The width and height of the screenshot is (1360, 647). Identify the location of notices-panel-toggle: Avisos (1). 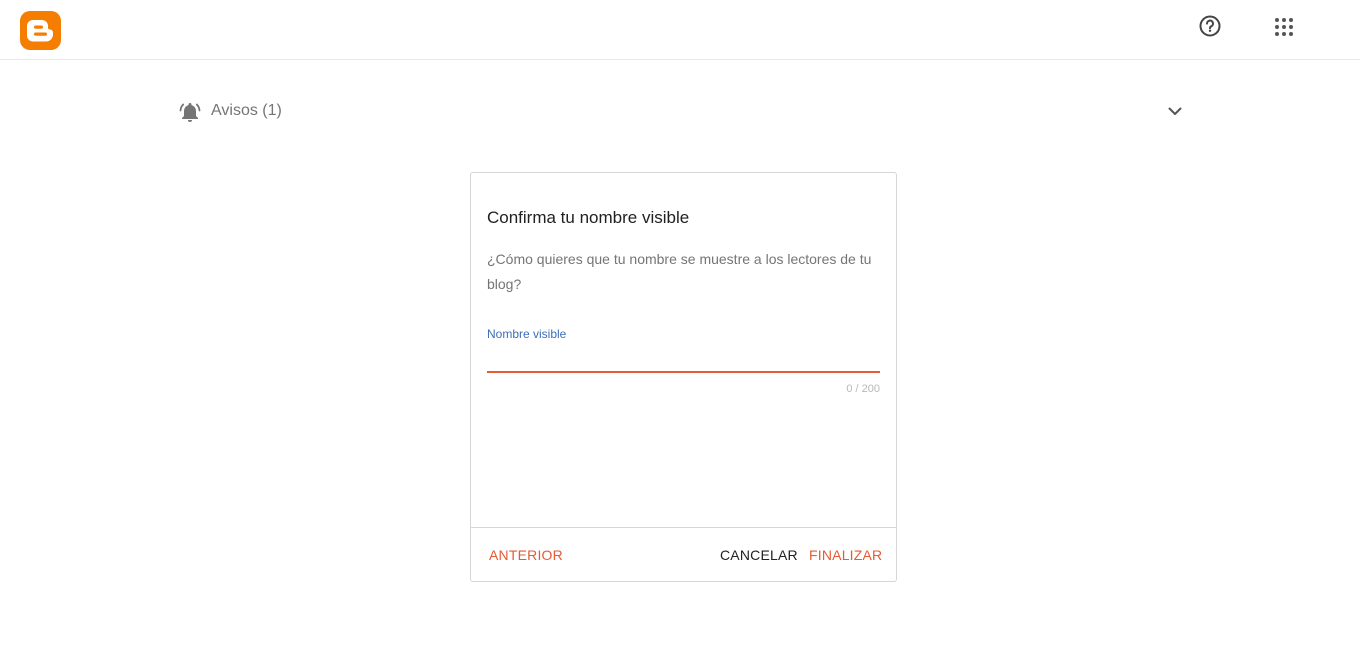
(683, 112).